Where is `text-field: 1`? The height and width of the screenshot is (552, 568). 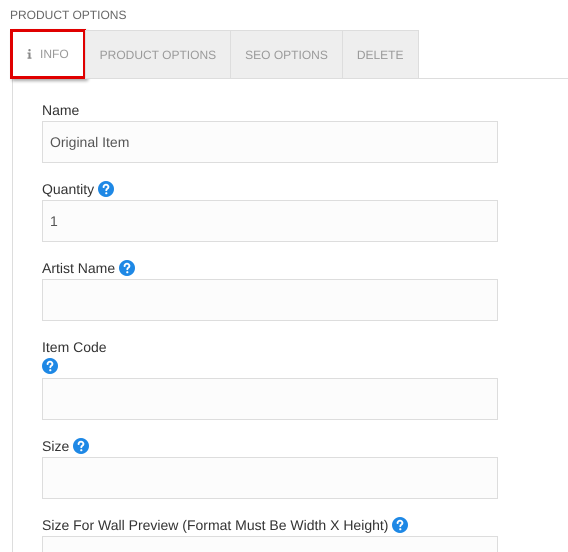
text-field: 1 is located at coordinates (270, 221).